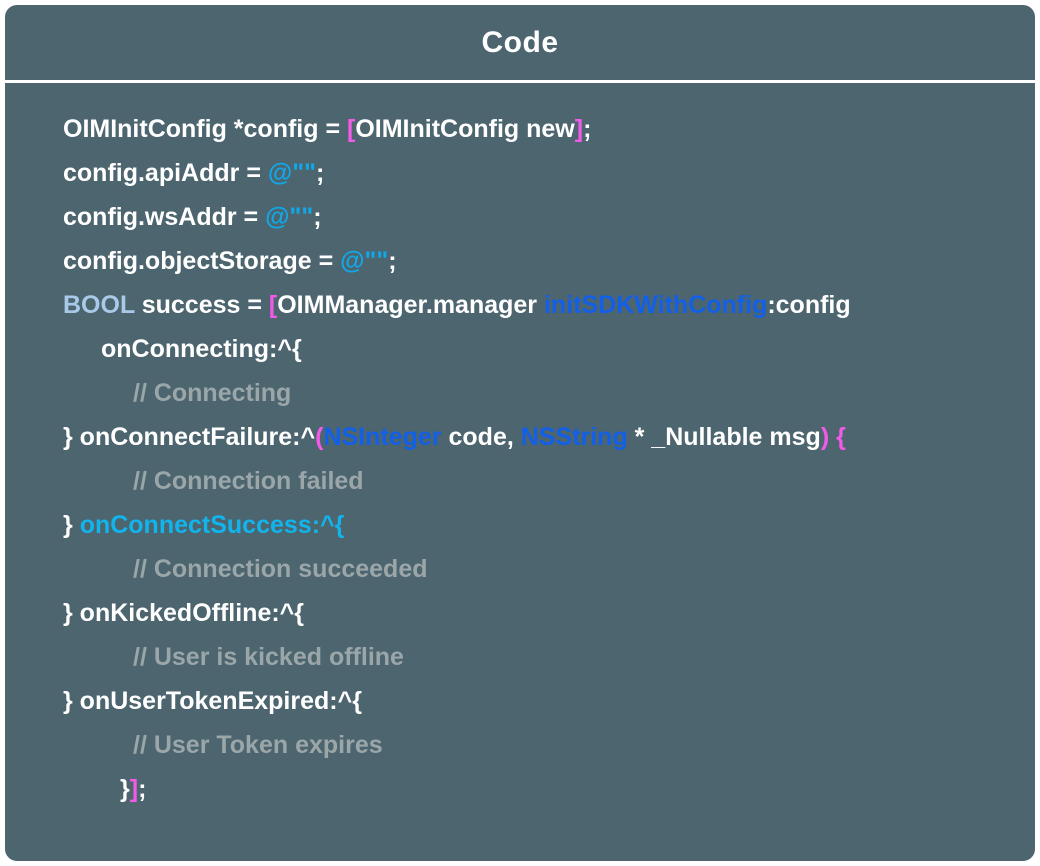 This screenshot has width=1040, height=866. What do you see at coordinates (205, 129) in the screenshot?
I see `code-token-plain: OIMInitConfig *config =` at bounding box center [205, 129].